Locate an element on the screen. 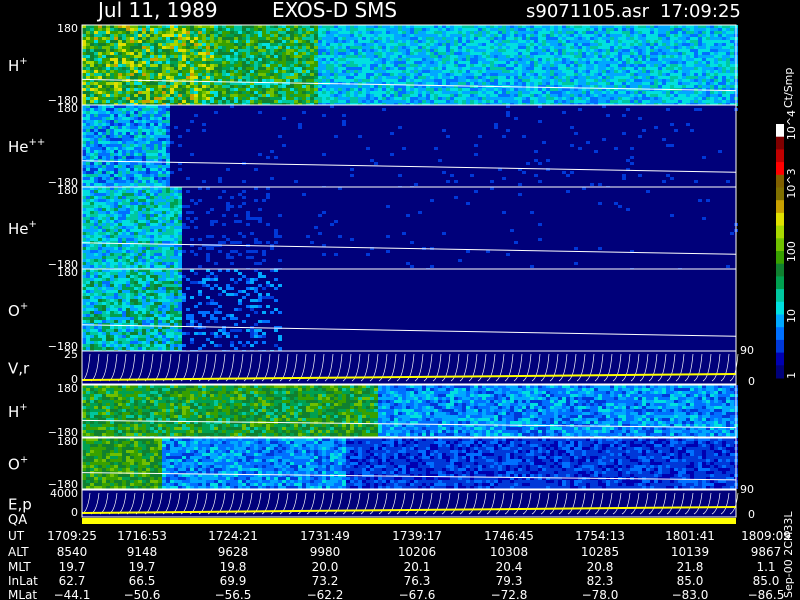  colorbar-tick: 10 is located at coordinates (791, 316).